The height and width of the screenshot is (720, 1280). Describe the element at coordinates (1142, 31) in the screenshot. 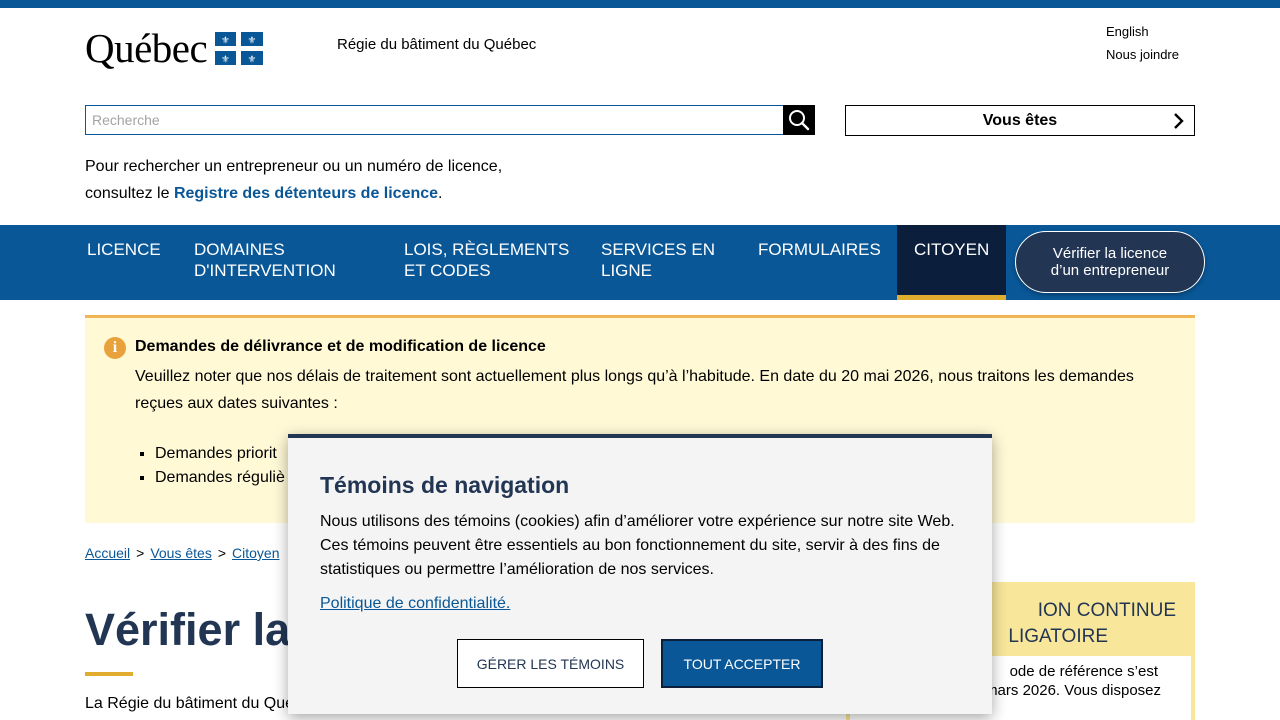

I see `english-link: English` at that location.